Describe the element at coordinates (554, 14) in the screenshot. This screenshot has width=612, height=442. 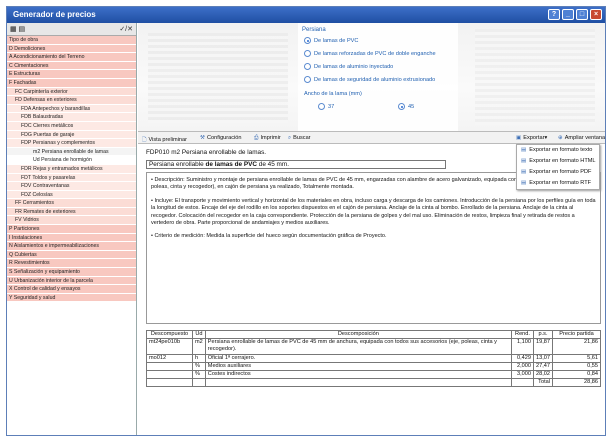
I see `help-button: ?` at that location.